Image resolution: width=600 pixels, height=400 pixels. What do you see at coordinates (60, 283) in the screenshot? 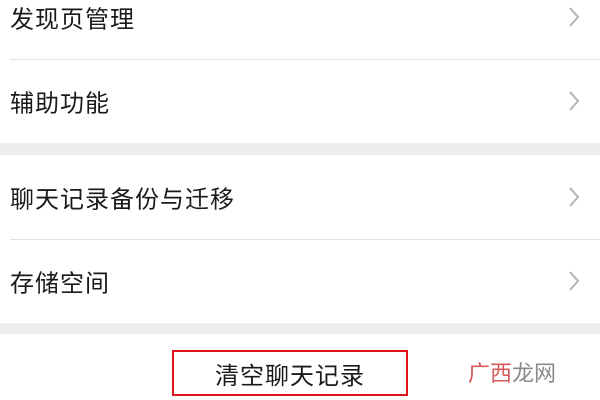
I see `settings-row-label: 存储空间` at bounding box center [60, 283].